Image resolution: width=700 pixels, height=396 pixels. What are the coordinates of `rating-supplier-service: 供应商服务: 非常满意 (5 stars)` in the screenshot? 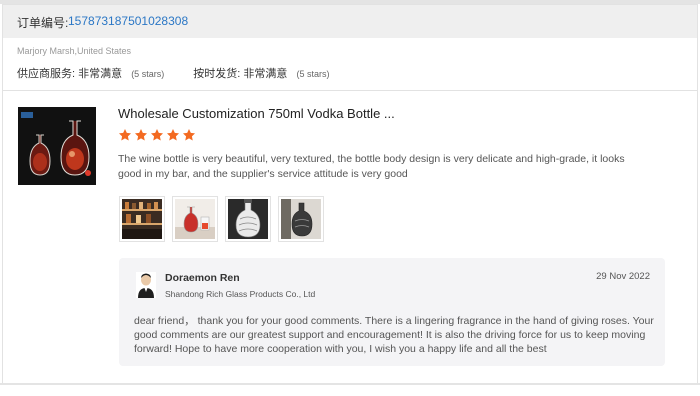 It's located at (90, 73).